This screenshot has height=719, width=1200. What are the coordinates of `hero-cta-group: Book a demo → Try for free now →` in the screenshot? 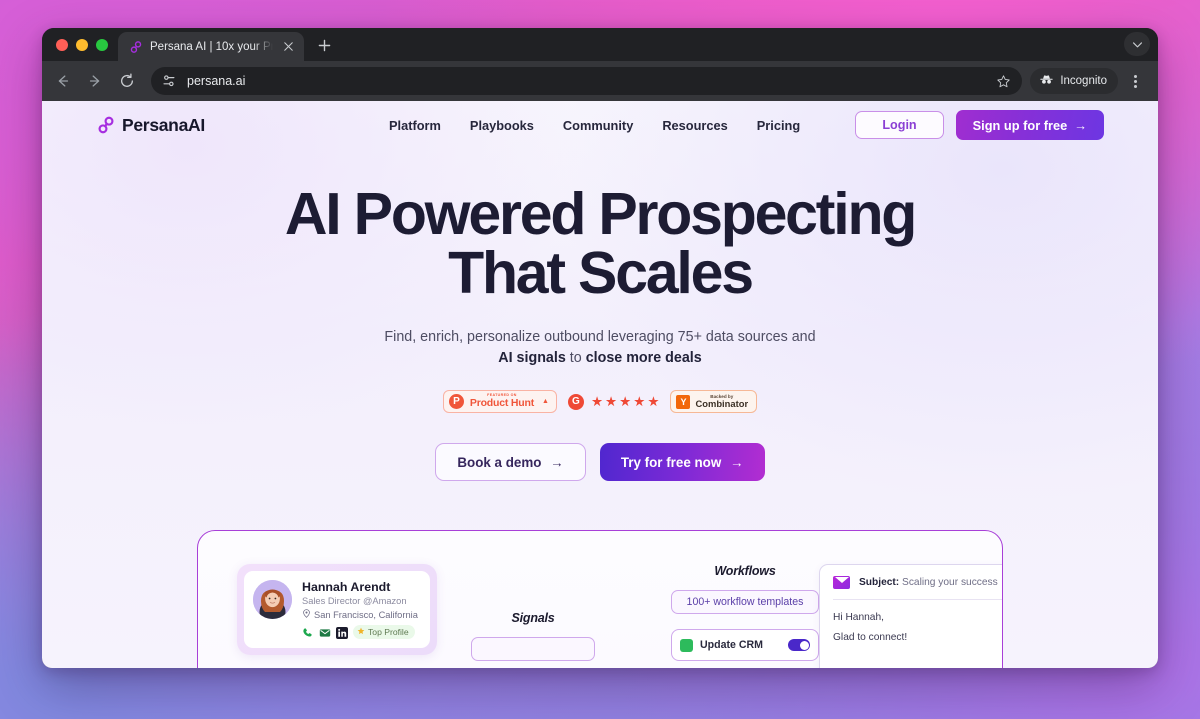 It's located at (600, 462).